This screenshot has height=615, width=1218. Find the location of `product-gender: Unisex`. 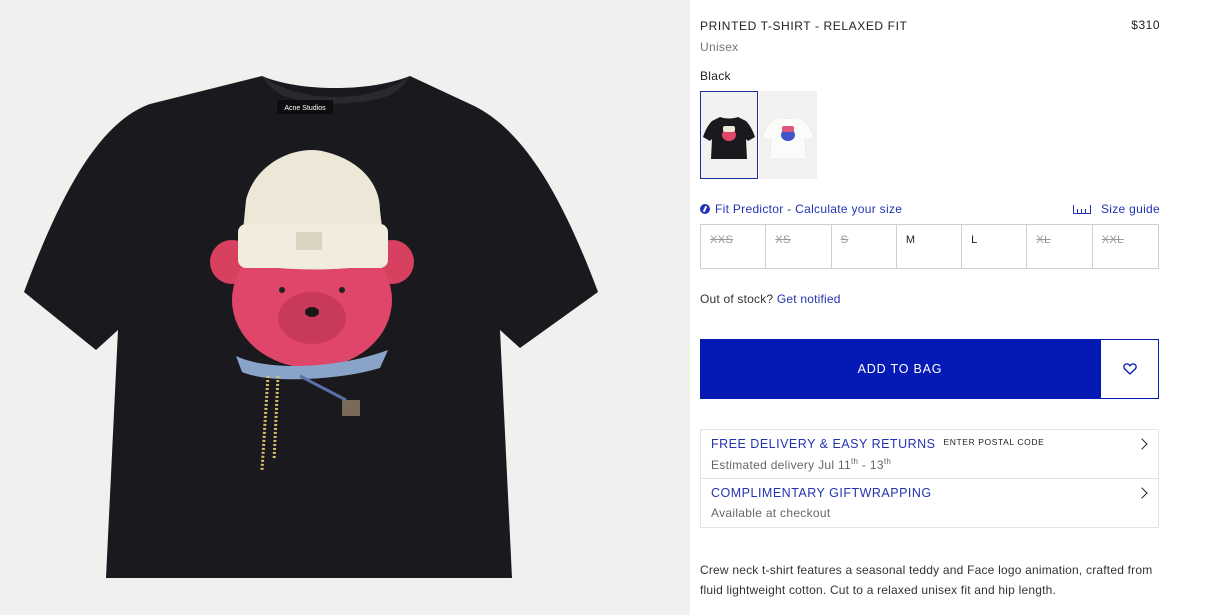

product-gender: Unisex is located at coordinates (719, 47).